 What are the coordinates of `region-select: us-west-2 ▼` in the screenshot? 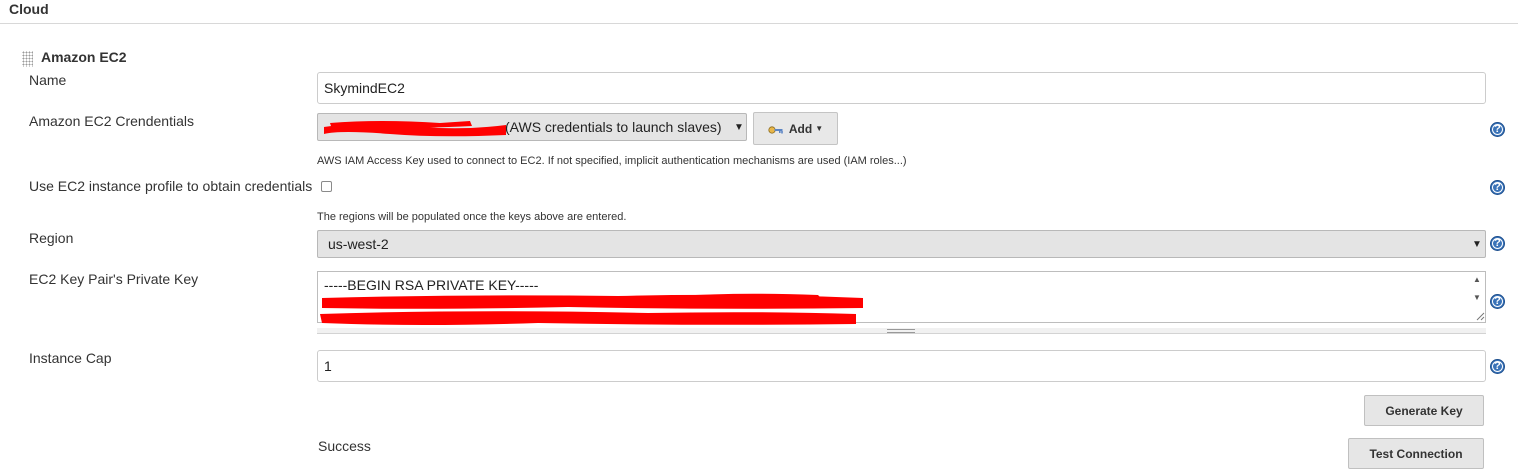 It's located at (901, 244).